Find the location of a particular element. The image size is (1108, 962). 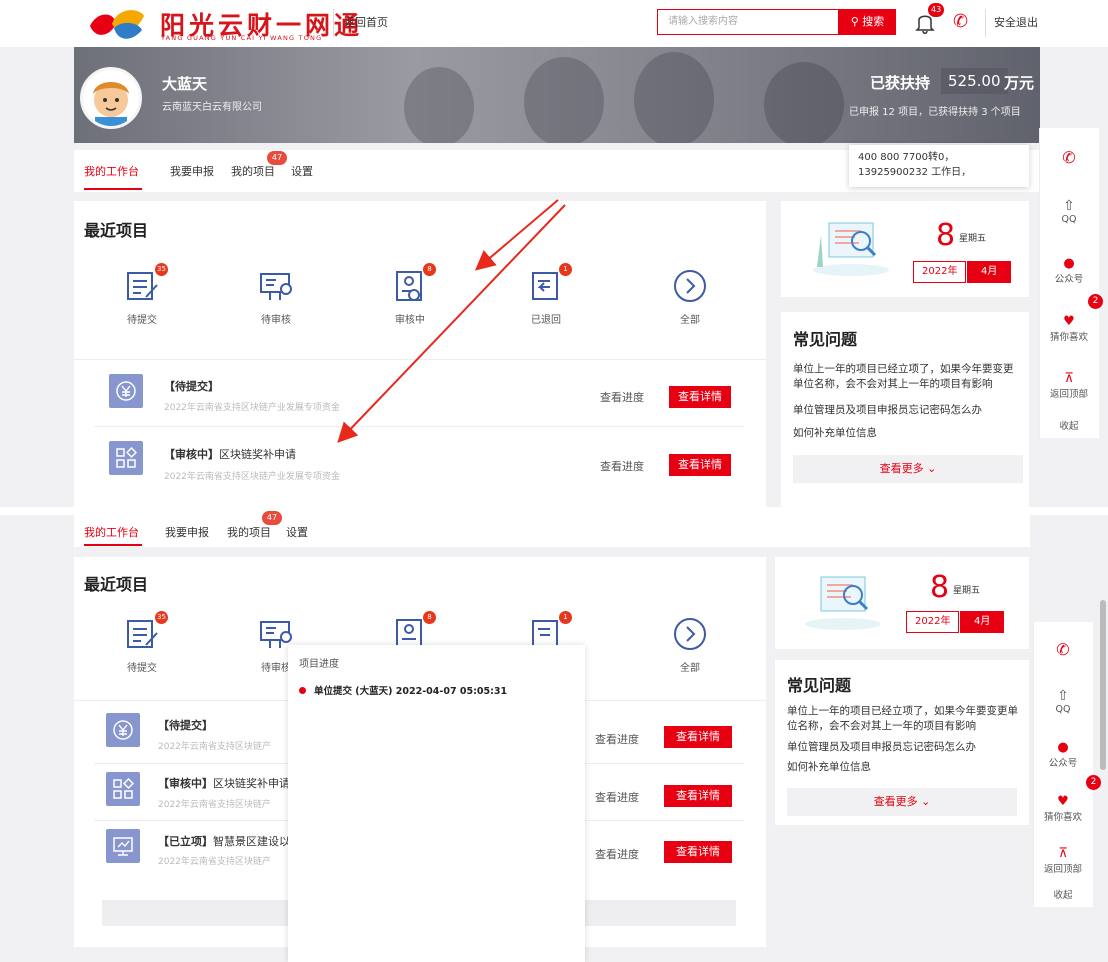

tab-workbench: 我的工作台 is located at coordinates (111, 532).